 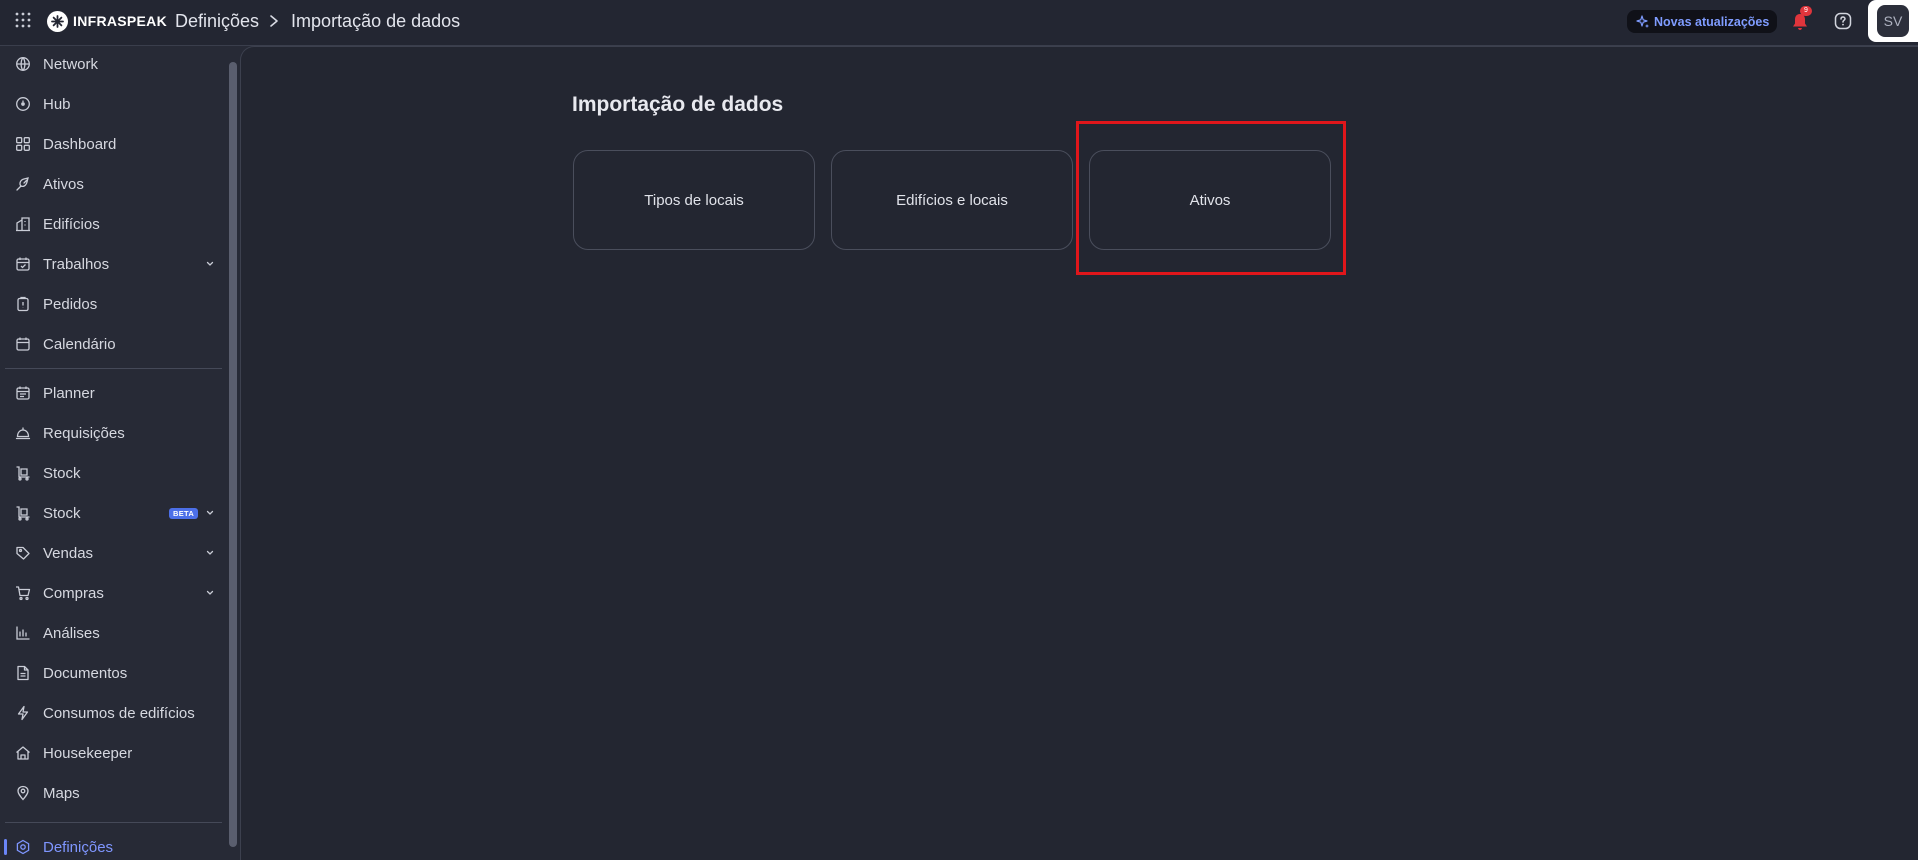 I want to click on sidebar-item-label: Network, so click(x=71, y=64).